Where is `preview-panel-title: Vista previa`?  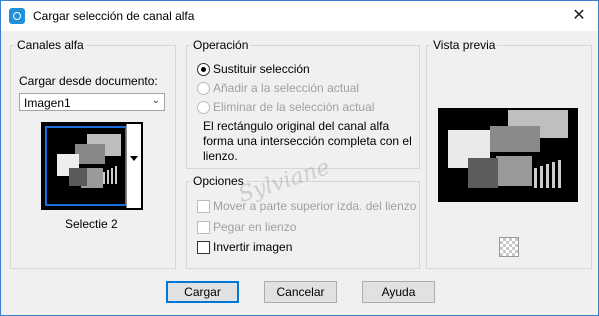
preview-panel-title: Vista previa is located at coordinates (464, 45).